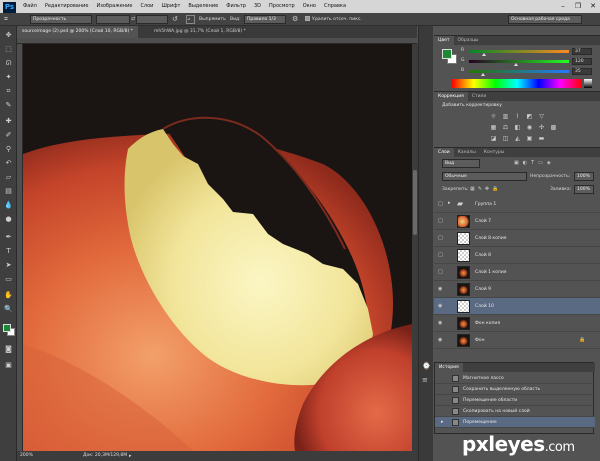 The image size is (600, 461). Describe the element at coordinates (295, 19) in the screenshot. I see `gear-icon: ⚙` at that location.